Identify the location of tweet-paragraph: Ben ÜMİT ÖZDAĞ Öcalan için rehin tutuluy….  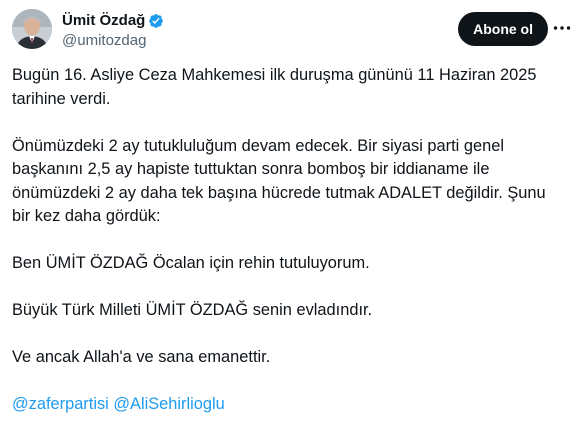
(191, 263).